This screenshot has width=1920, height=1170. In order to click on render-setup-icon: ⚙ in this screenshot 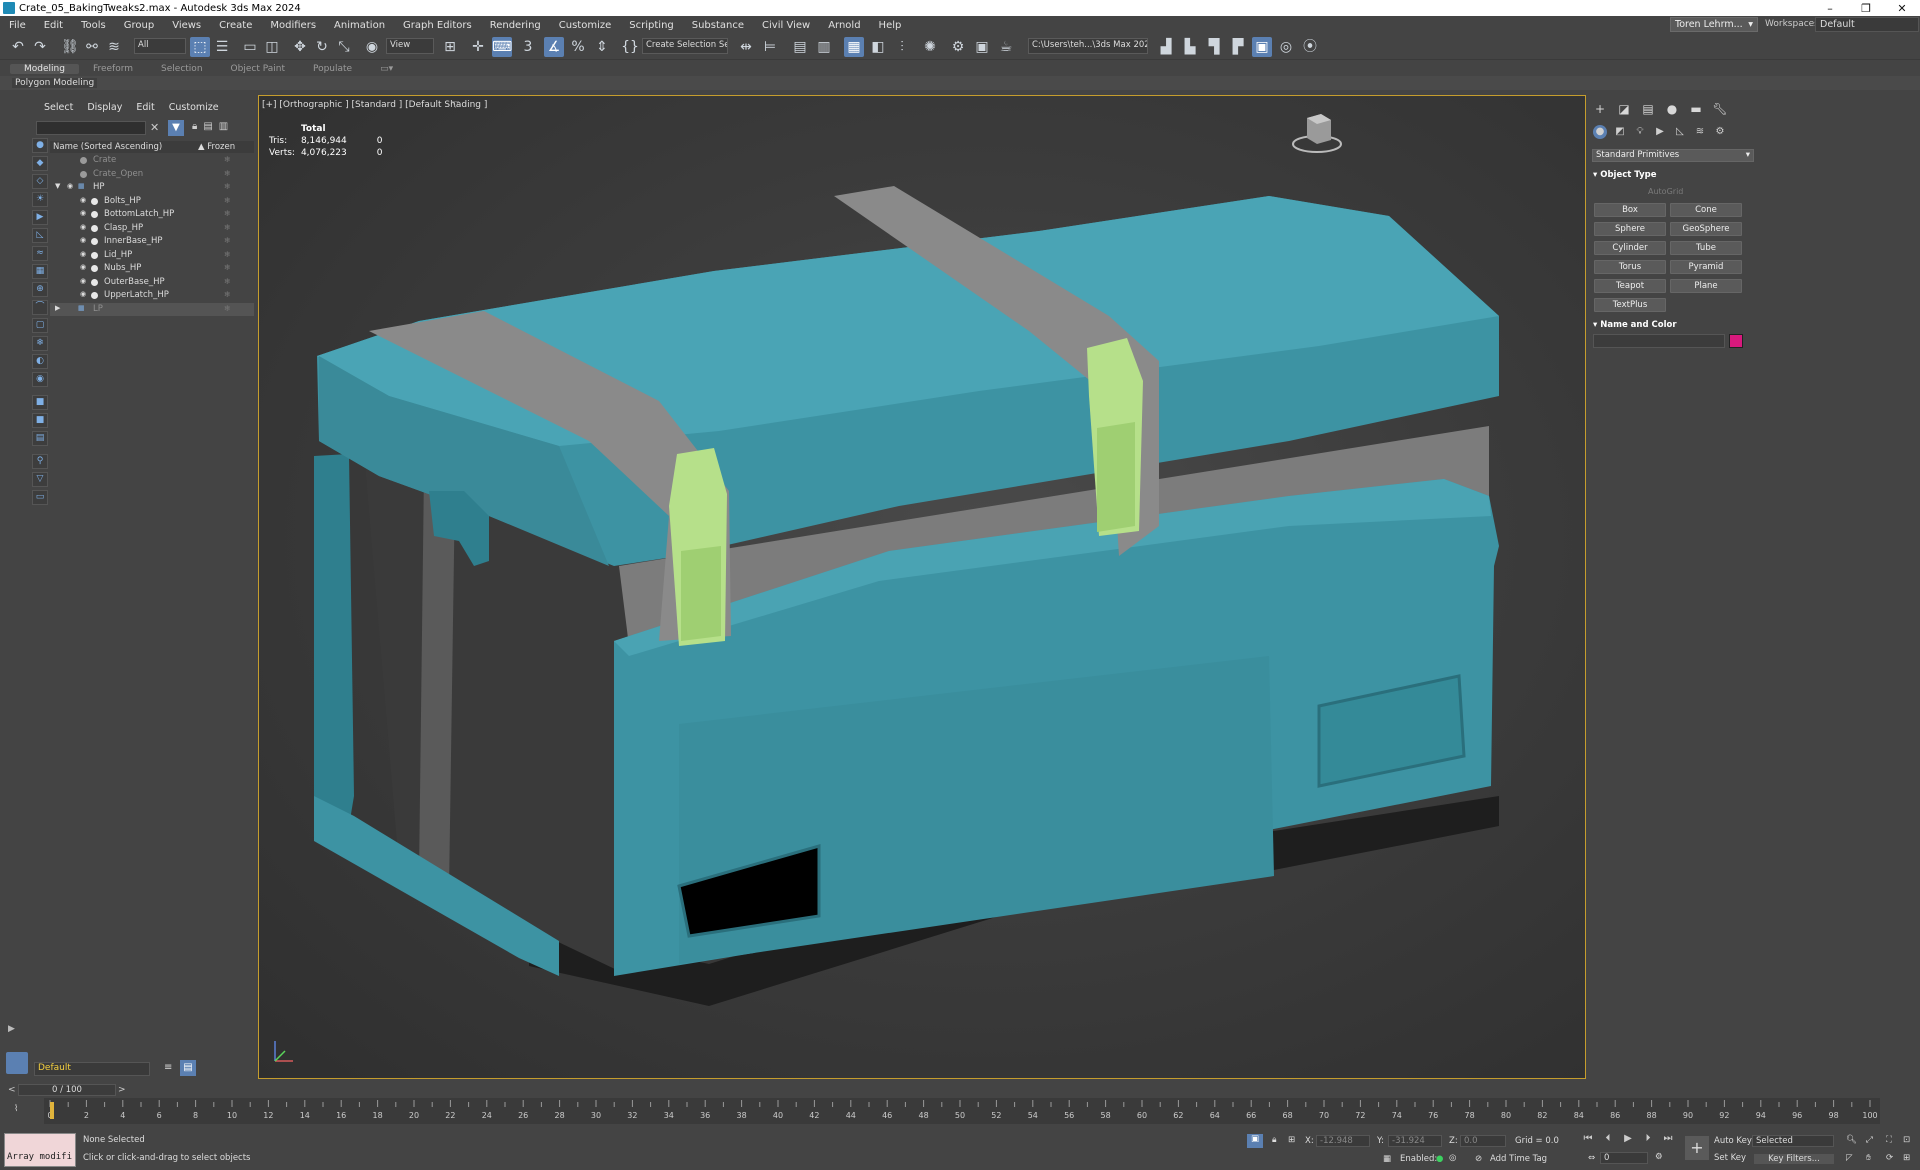, I will do `click(958, 47)`.